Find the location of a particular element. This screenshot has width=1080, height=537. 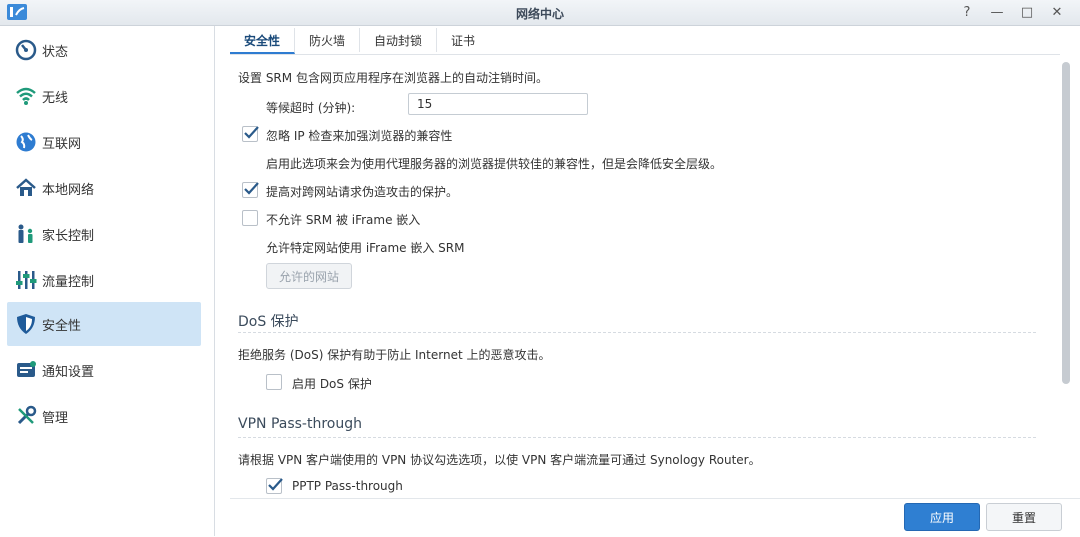

notification-icon is located at coordinates (26, 370).